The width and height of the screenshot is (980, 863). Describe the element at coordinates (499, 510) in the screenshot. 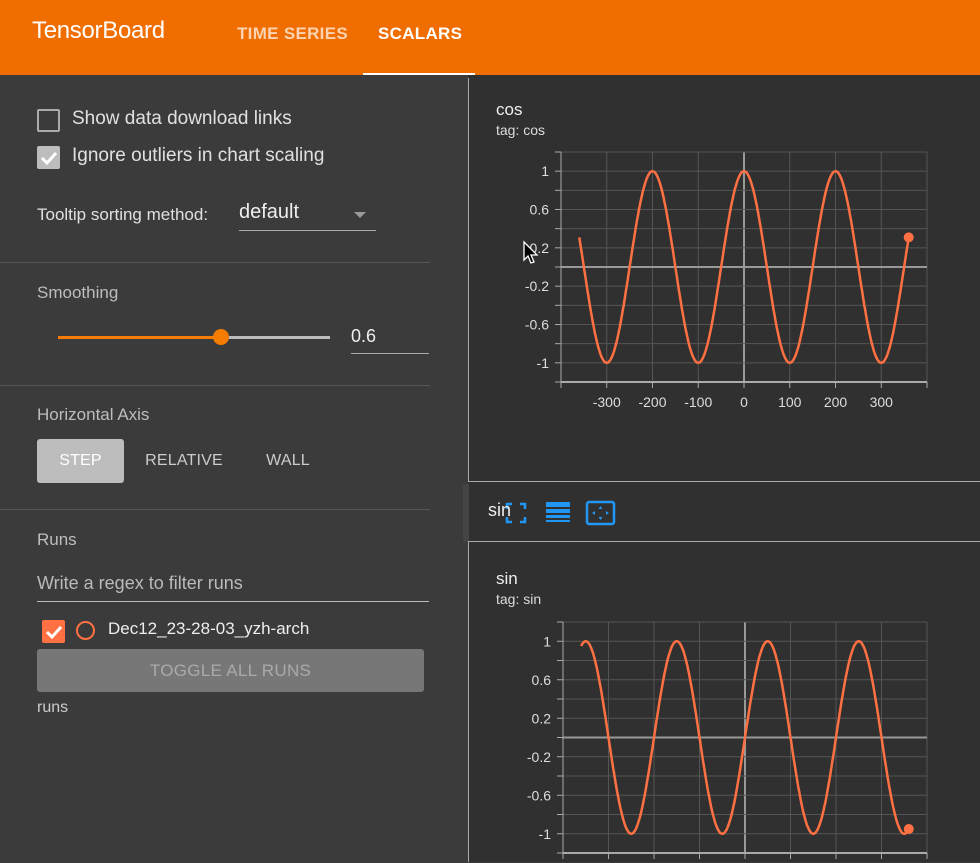

I see `group-title-sin: sin` at that location.